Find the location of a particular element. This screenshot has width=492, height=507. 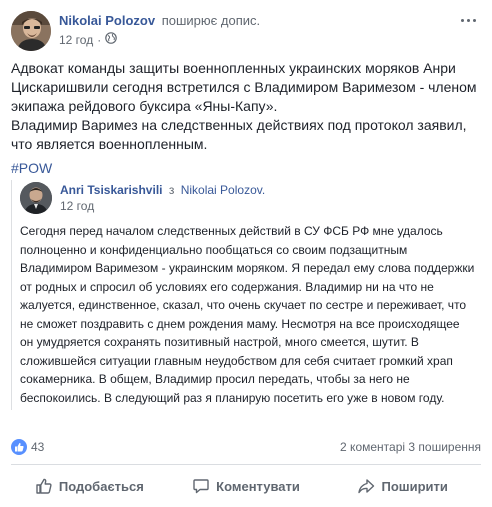

author-action-text: поширює допис. is located at coordinates (211, 20).